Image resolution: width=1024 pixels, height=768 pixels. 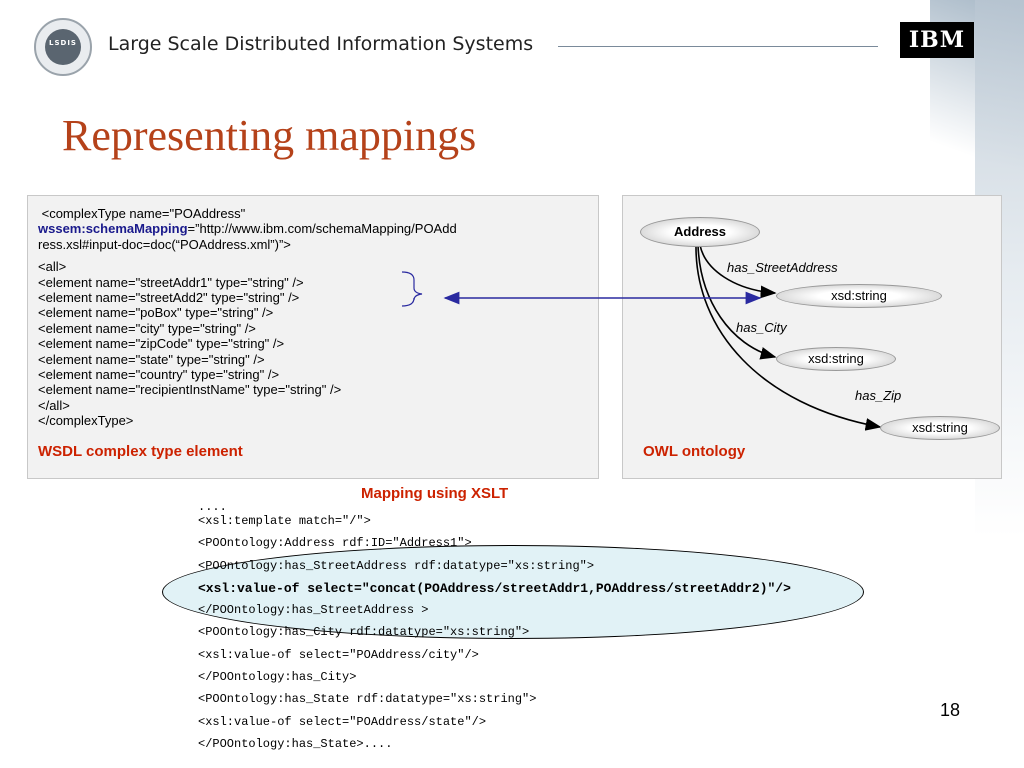 I want to click on street-brace, so click(x=412, y=289).